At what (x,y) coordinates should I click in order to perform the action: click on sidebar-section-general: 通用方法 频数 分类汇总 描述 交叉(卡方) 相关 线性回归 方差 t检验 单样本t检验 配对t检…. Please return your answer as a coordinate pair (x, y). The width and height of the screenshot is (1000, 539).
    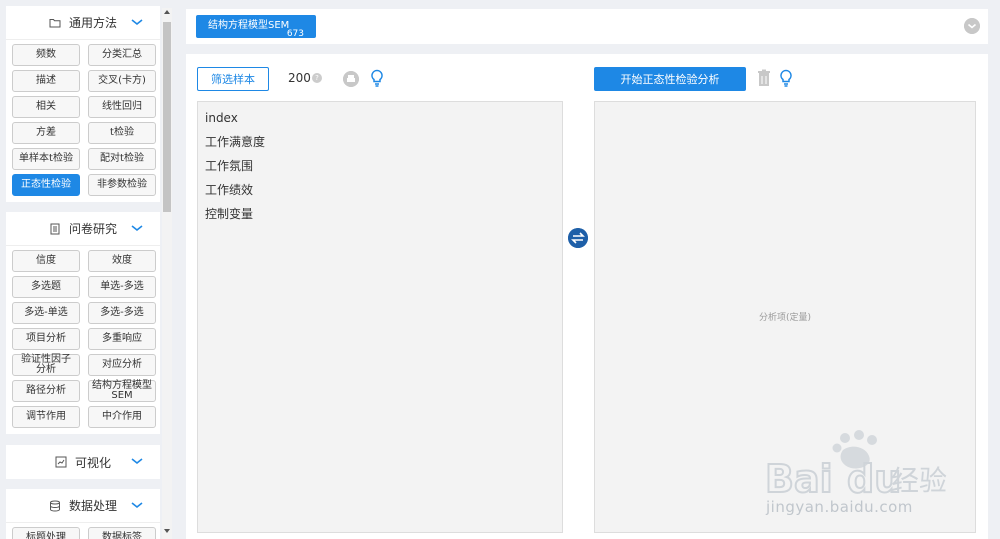
    Looking at the image, I should click on (83, 104).